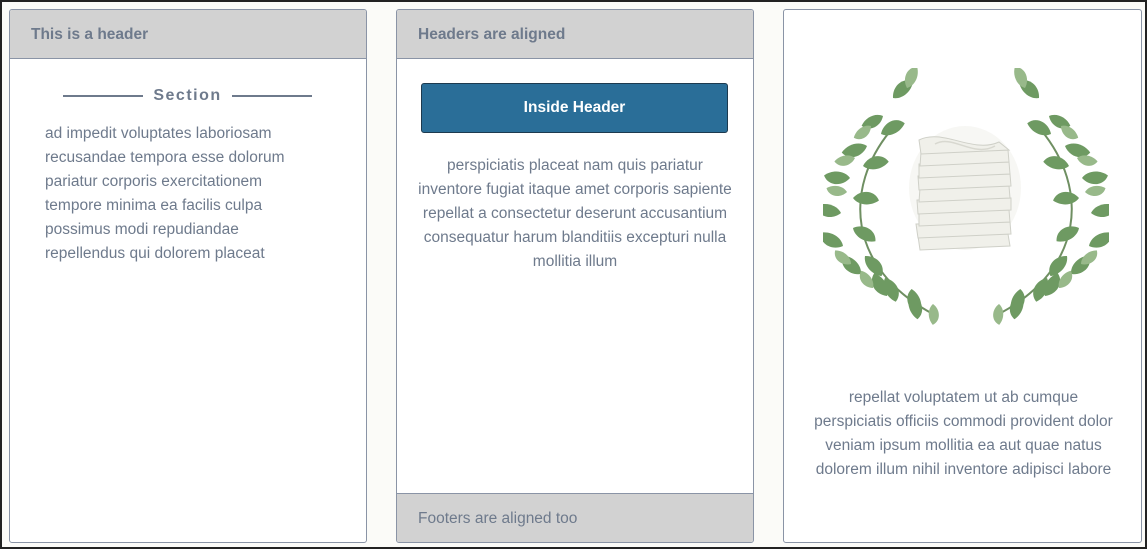  I want to click on divider-line-right, so click(272, 96).